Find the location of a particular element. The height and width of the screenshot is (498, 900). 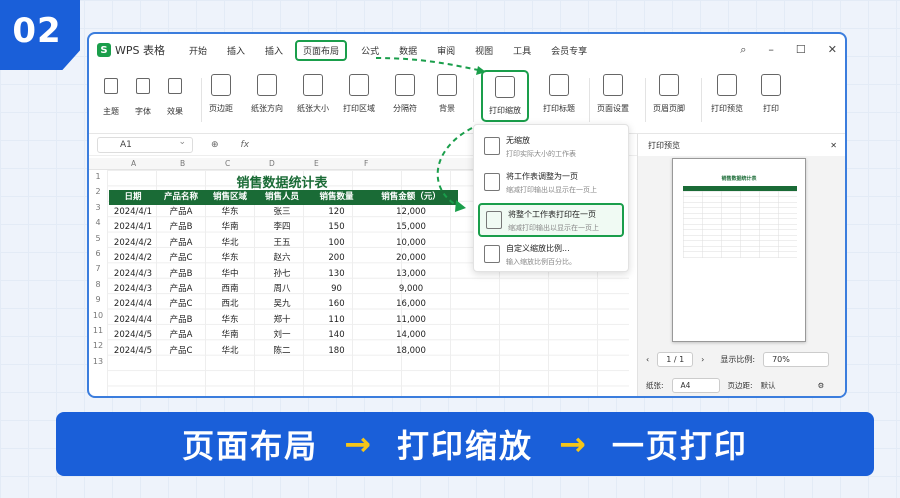

menu-member: 会员专享 is located at coordinates (569, 50).